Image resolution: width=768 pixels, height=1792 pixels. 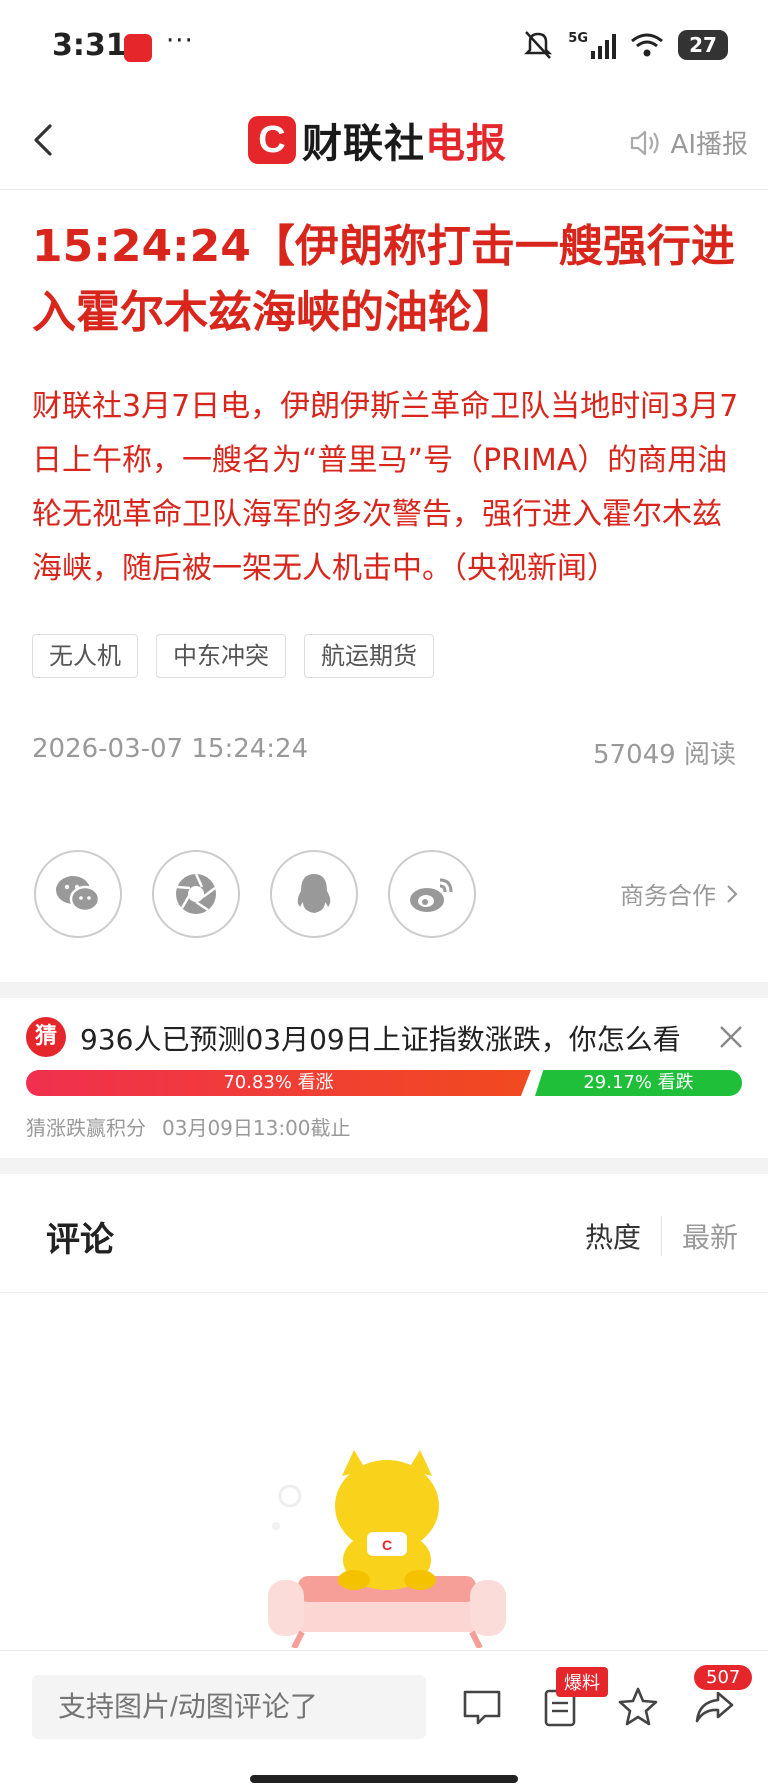 What do you see at coordinates (644, 142) in the screenshot?
I see `speaker-icon` at bounding box center [644, 142].